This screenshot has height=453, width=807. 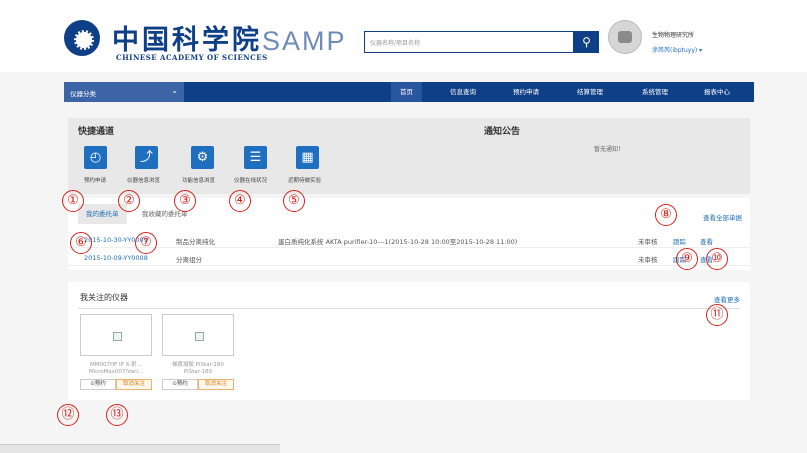 I want to click on category-label: 仪器分类, so click(x=83, y=94).